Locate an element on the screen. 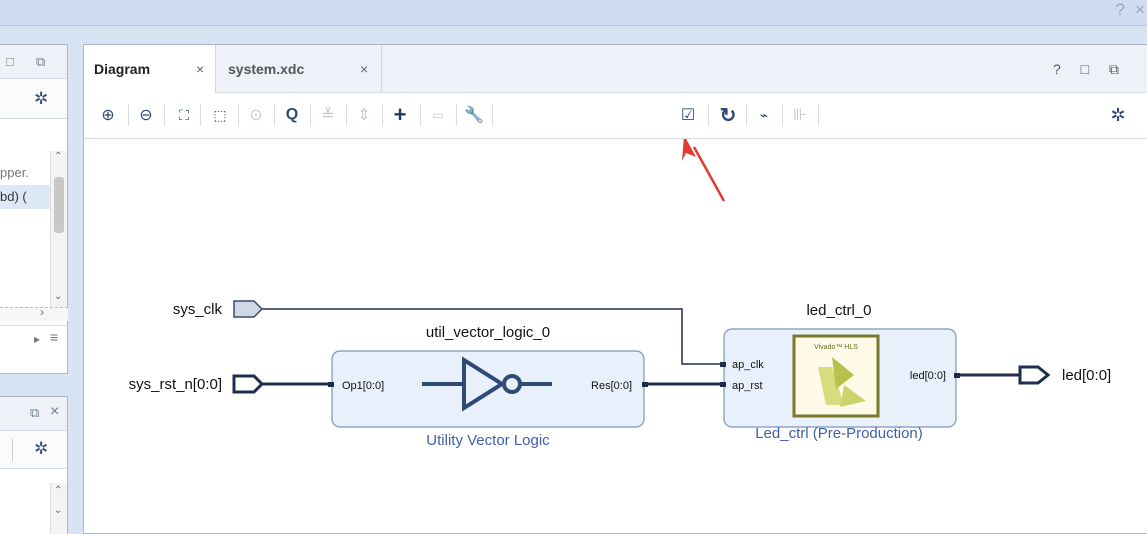 The width and height of the screenshot is (1147, 534). maximize-icon: □ is located at coordinates (10, 61).